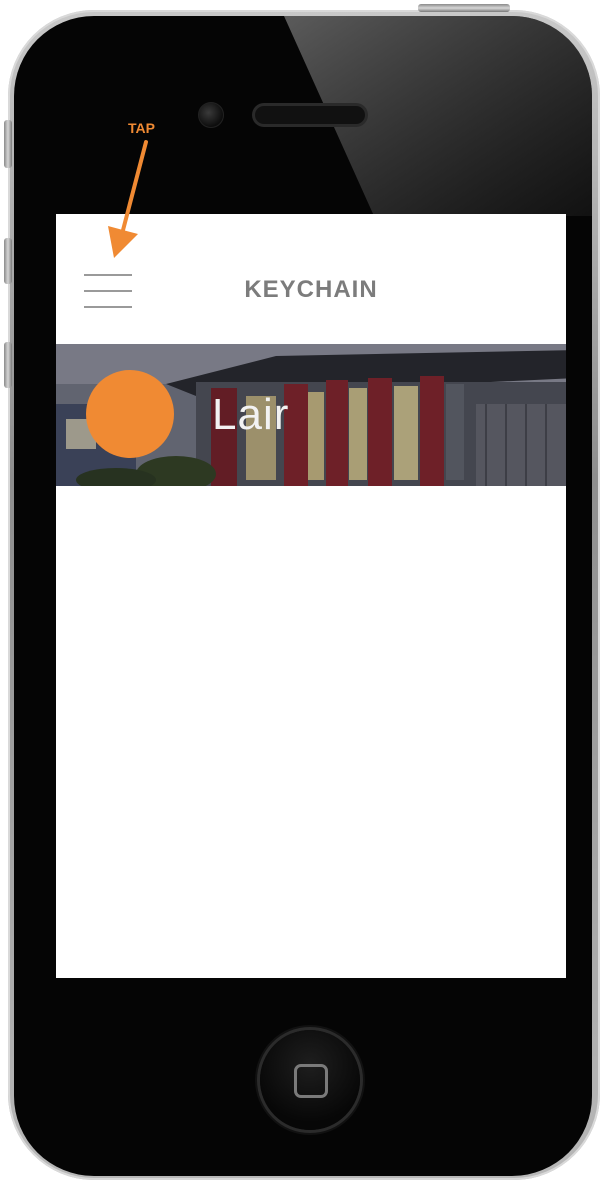 The image size is (606, 1185). I want to click on tap-arrow-icon, so click(128, 199).